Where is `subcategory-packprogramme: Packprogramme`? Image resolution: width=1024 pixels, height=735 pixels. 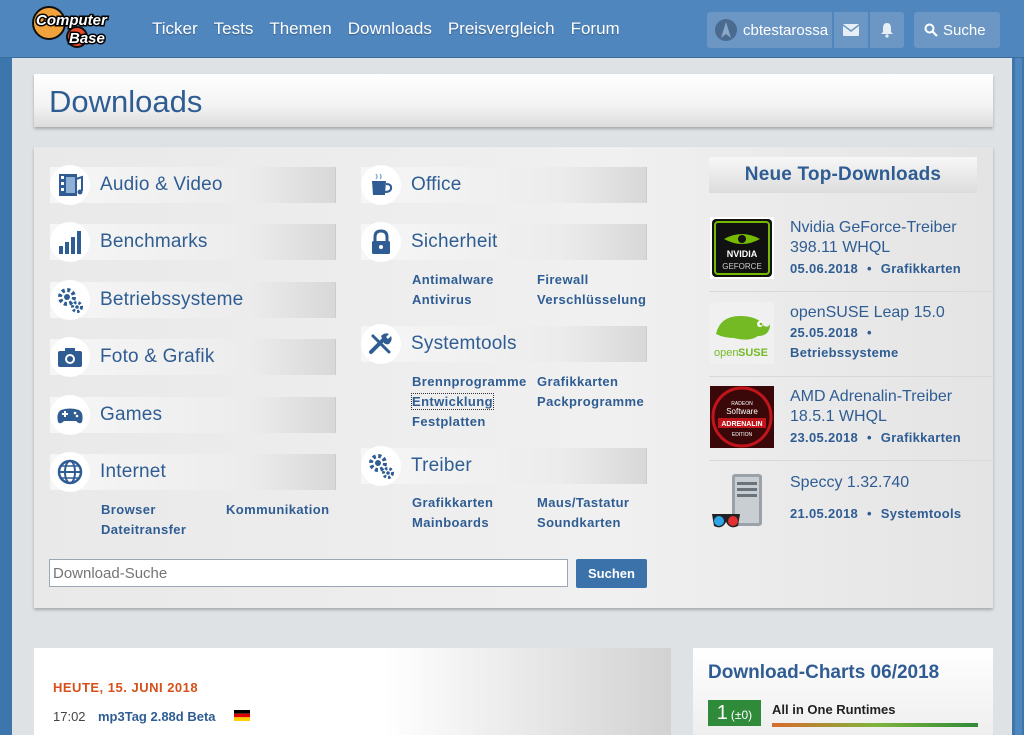
subcategory-packprogramme: Packprogramme is located at coordinates (590, 401).